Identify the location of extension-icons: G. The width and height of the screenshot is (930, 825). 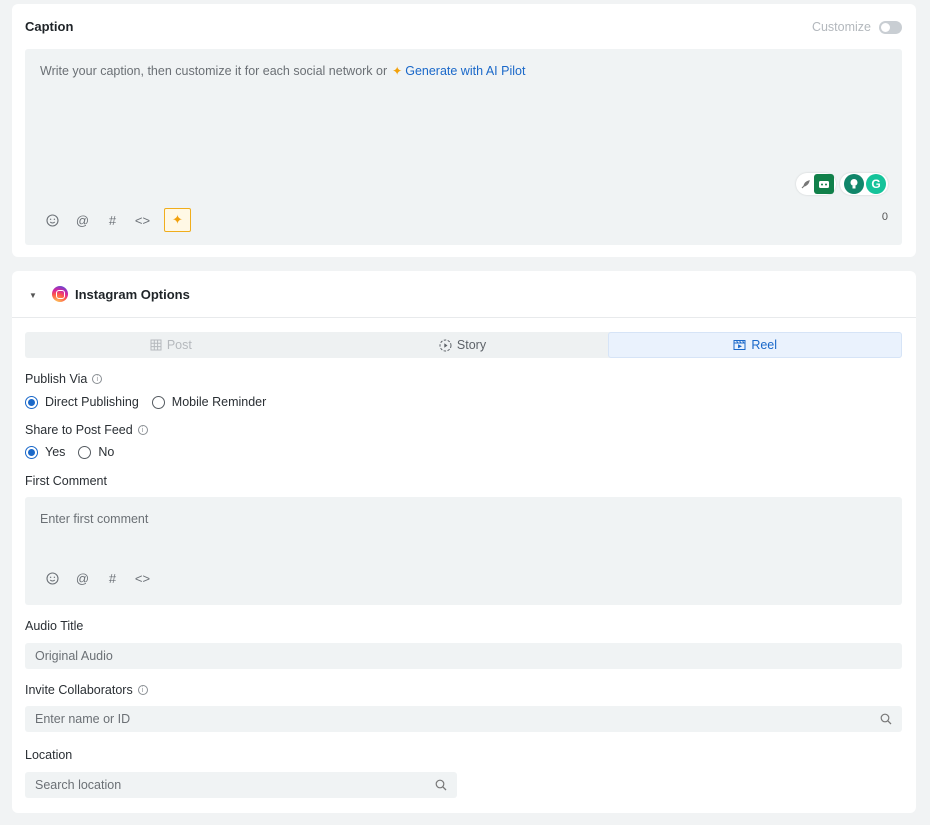
(842, 184).